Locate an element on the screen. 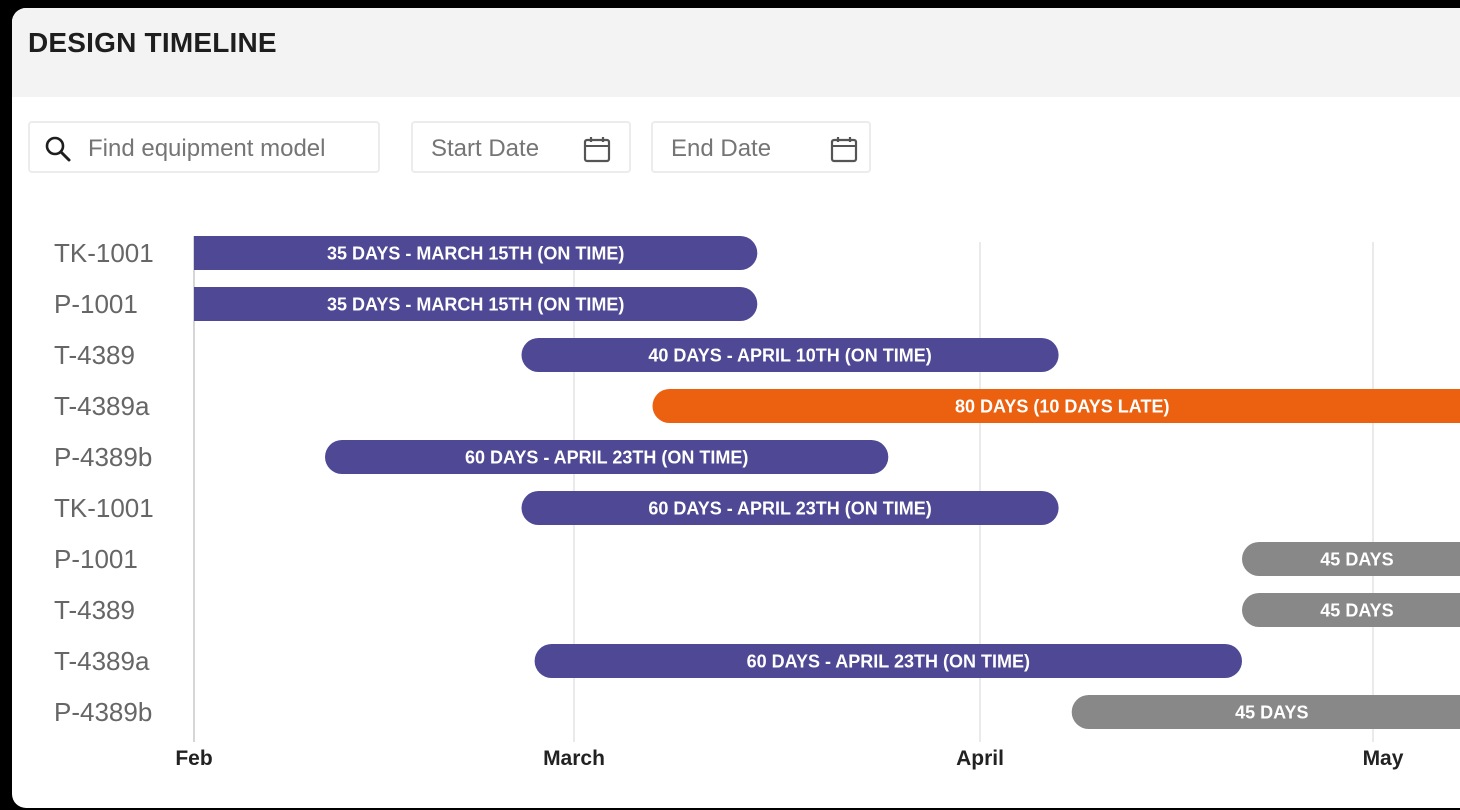 The height and width of the screenshot is (810, 1460). bar-label: 80 DAYS (10 DAYS LATE) is located at coordinates (1062, 407).